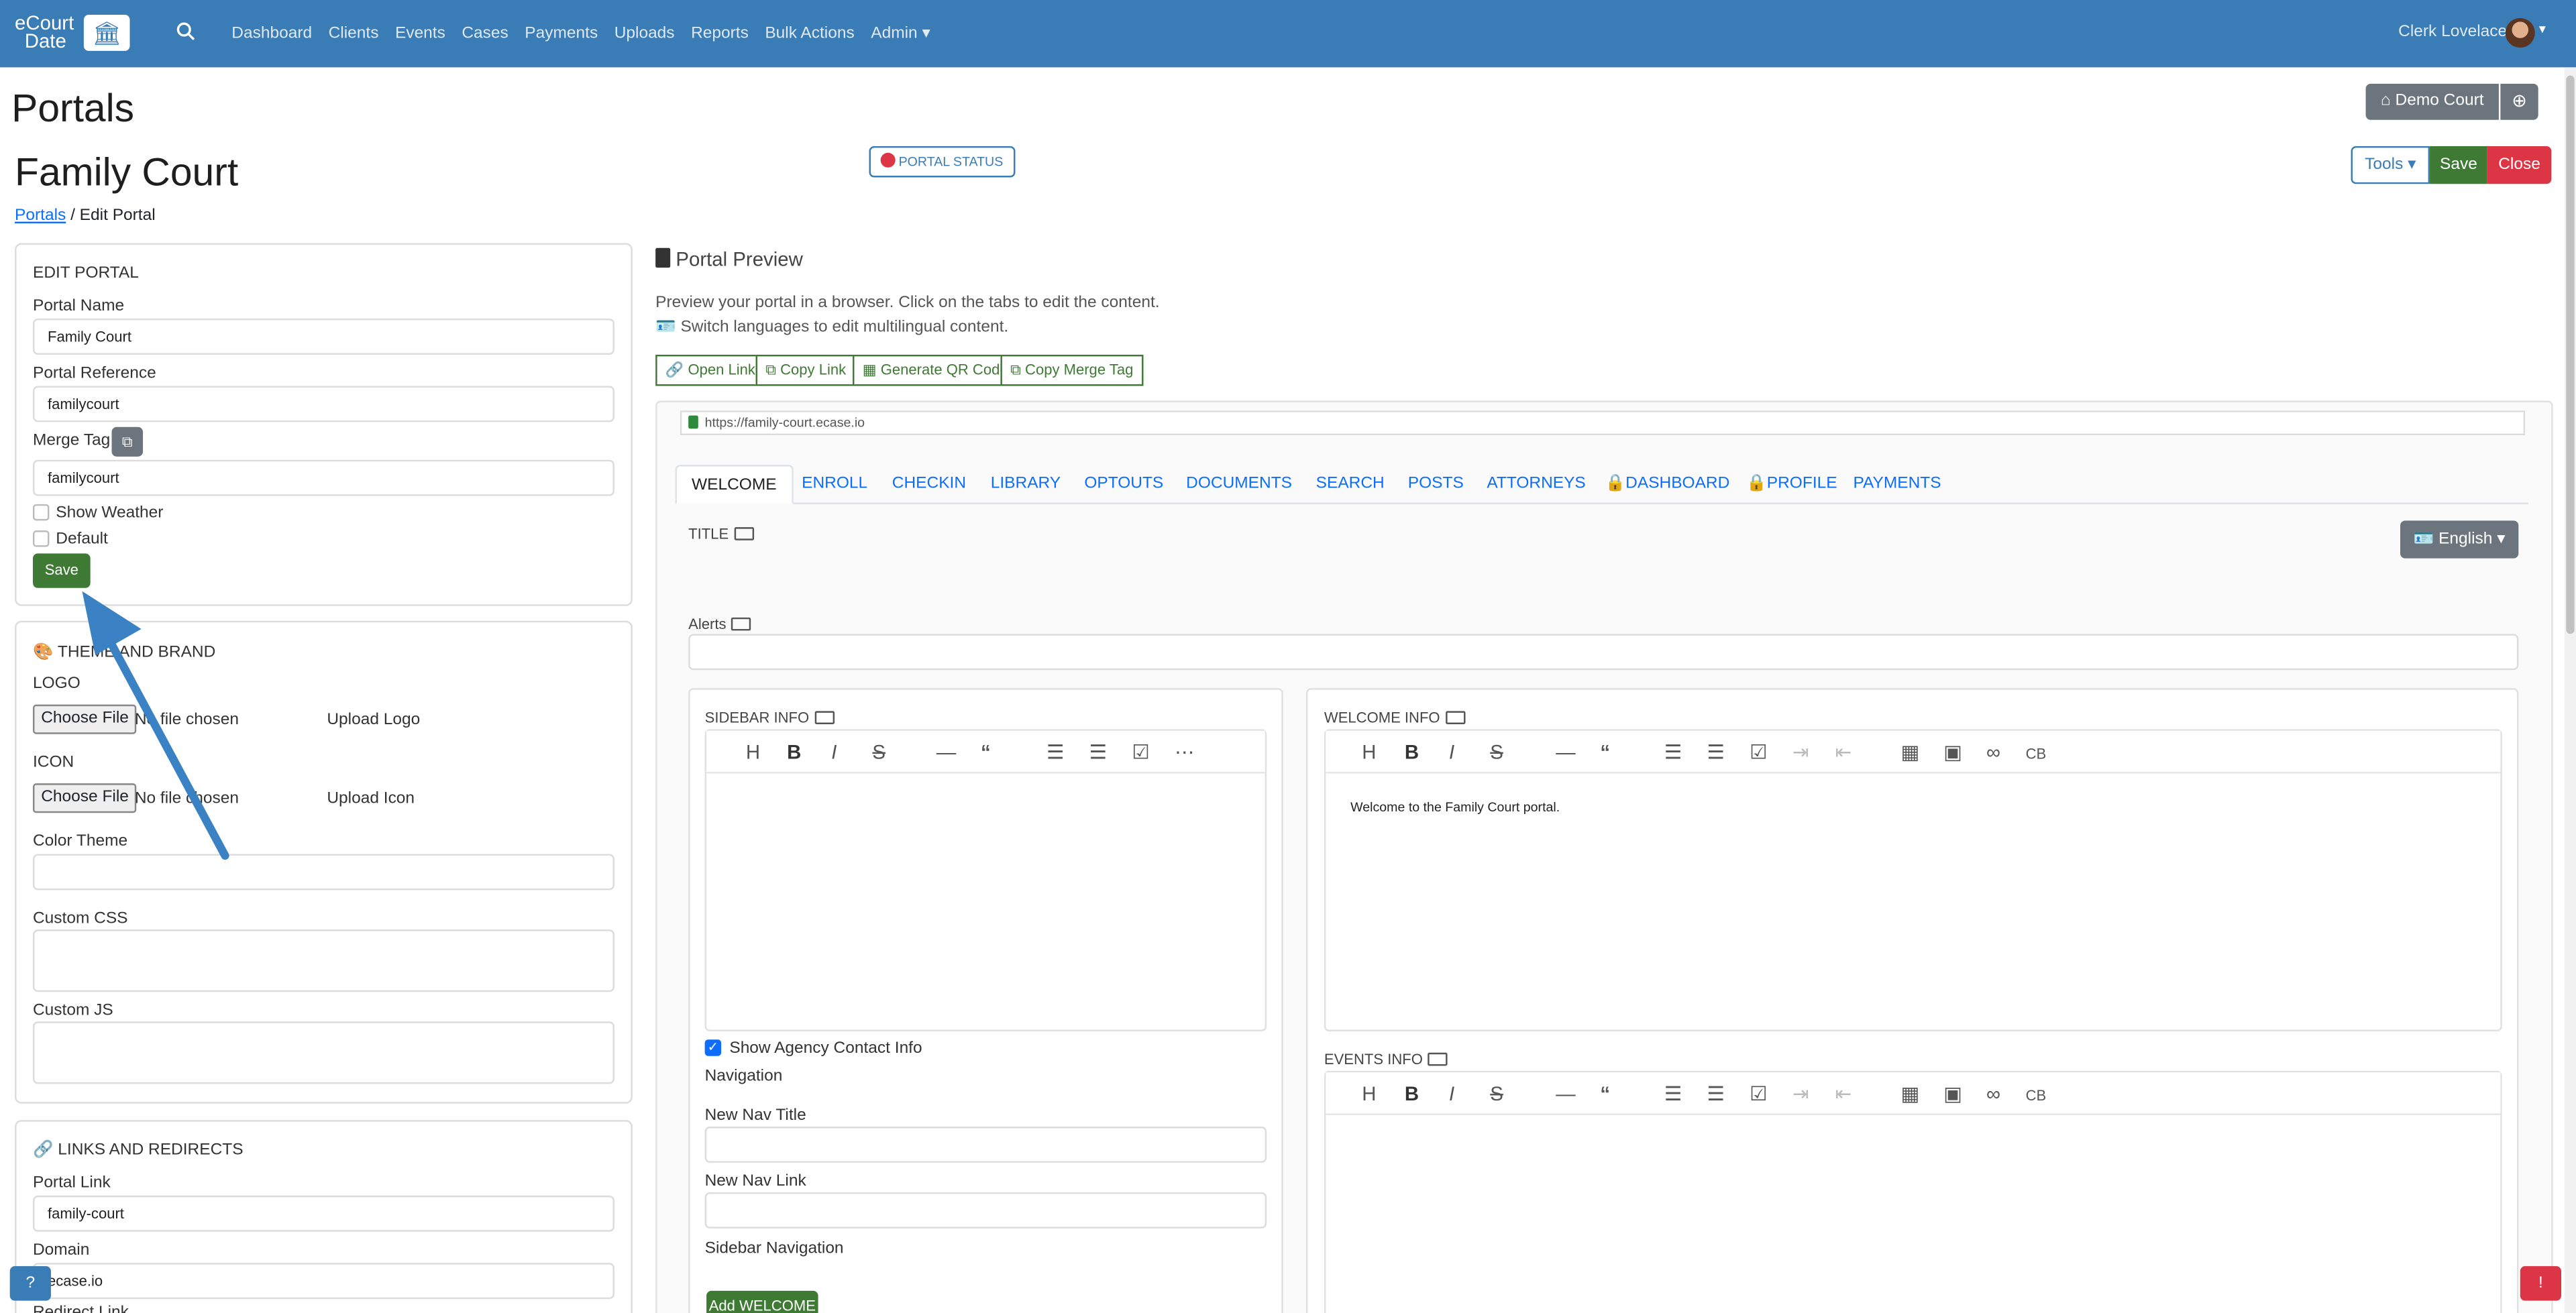 The width and height of the screenshot is (2576, 1313). What do you see at coordinates (2432, 101) in the screenshot?
I see `demo-court-button: ⌂ Demo Court` at bounding box center [2432, 101].